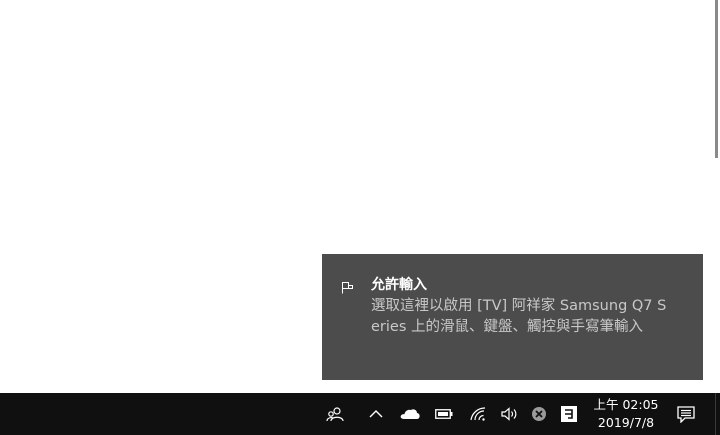  I want to click on scrollbar, so click(716, 196).